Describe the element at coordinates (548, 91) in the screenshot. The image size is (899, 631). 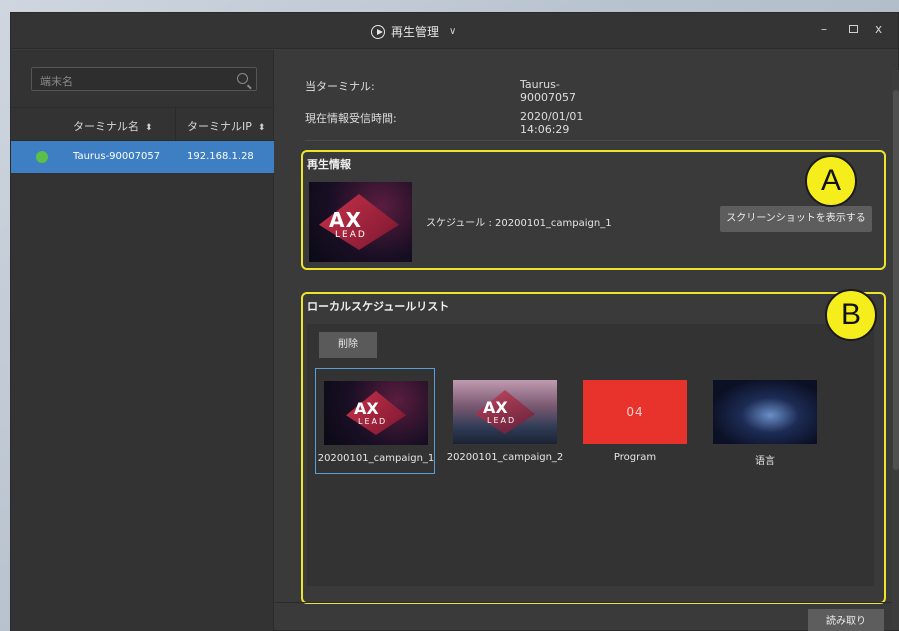
I see `terminal-value: Taurus-90007057` at that location.